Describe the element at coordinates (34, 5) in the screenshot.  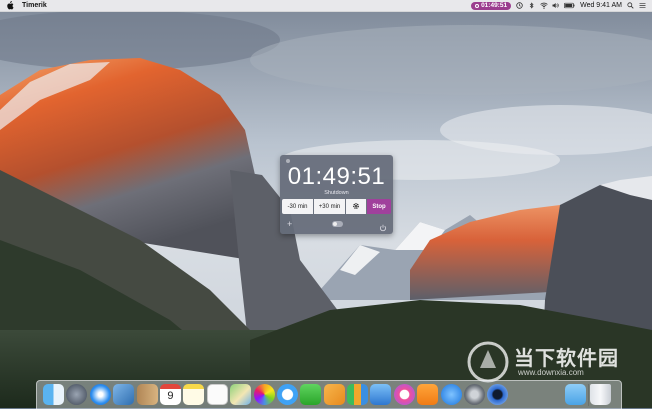
I see `app-menu-name: Timerik` at that location.